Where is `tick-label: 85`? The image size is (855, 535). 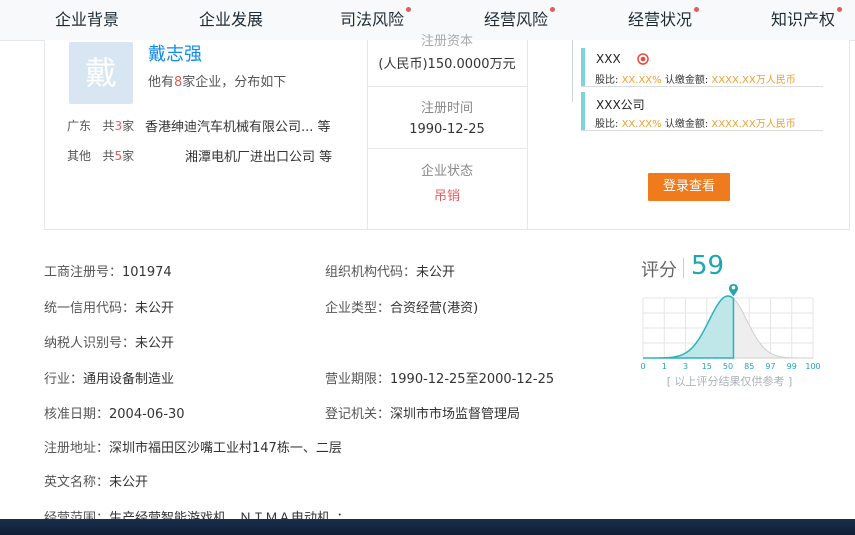
tick-label: 85 is located at coordinates (749, 366).